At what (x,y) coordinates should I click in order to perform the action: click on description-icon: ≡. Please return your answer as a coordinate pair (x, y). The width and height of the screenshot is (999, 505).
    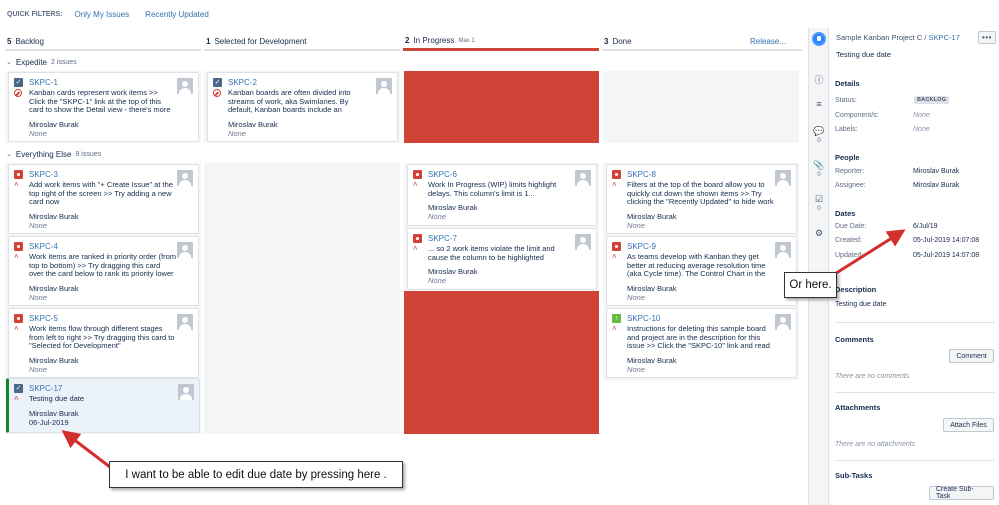
    Looking at the image, I should click on (819, 104).